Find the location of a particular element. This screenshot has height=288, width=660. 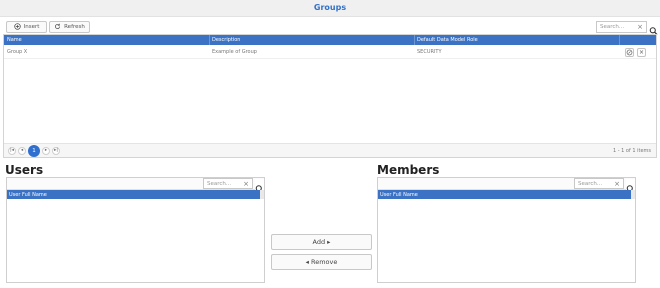

users-search-box: × is located at coordinates (228, 183).